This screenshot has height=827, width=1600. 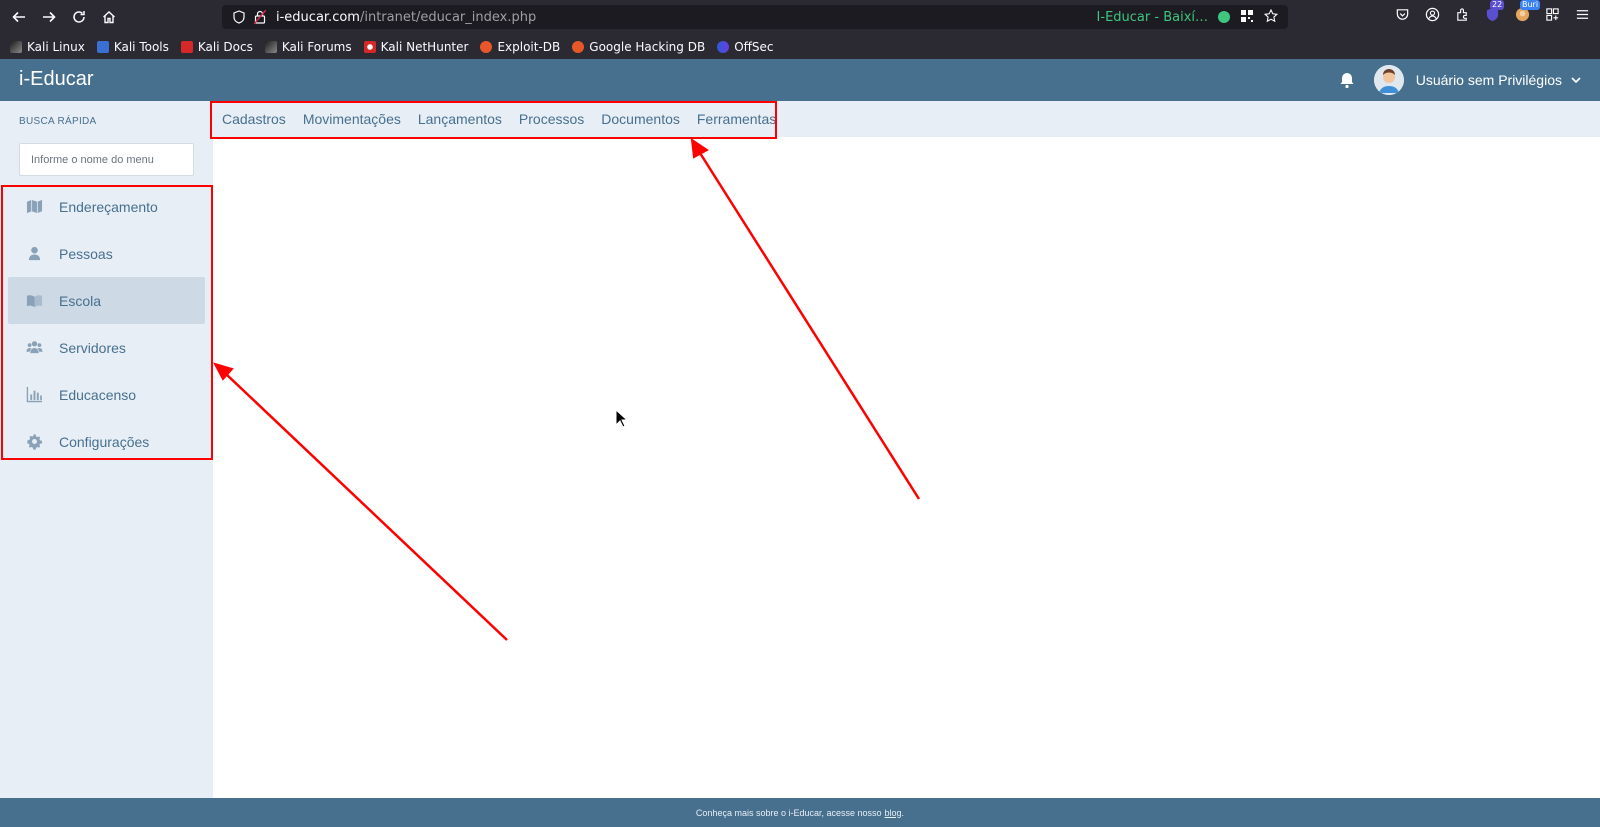 I want to click on extension-shield-icon: 22, so click(x=1494, y=11).